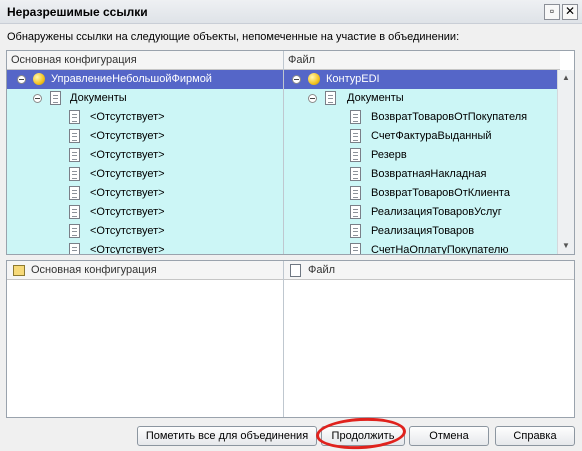 This screenshot has width=582, height=451. Describe the element at coordinates (94, 270) in the screenshot. I see `column-header-label: Основная конфигурация` at that location.